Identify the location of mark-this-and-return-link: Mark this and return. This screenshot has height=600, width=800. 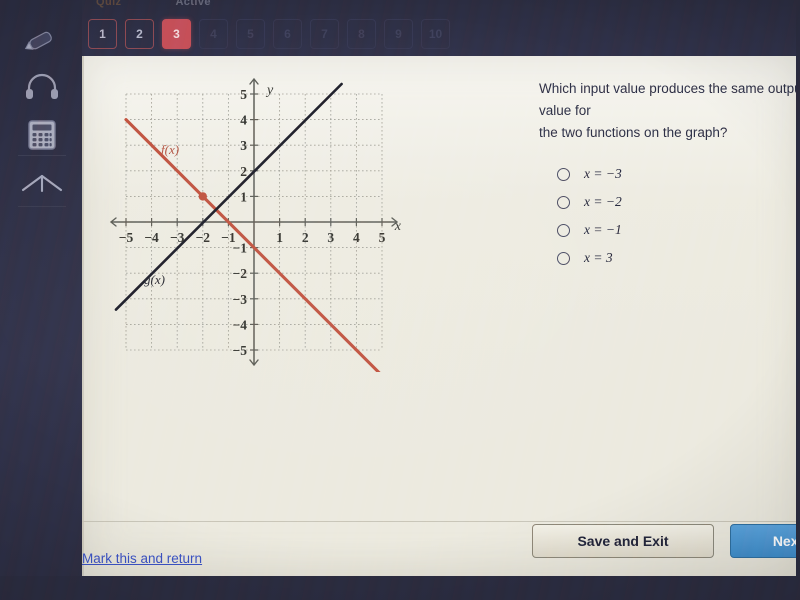
(142, 558).